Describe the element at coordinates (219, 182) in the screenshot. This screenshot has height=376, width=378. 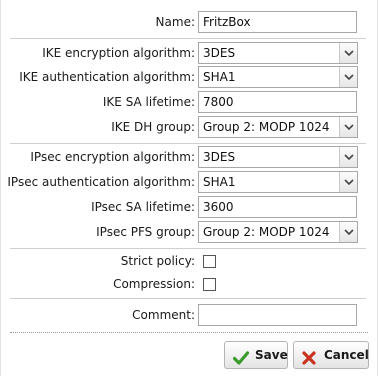
I see `ipsec-authentication-value: SHA1` at that location.